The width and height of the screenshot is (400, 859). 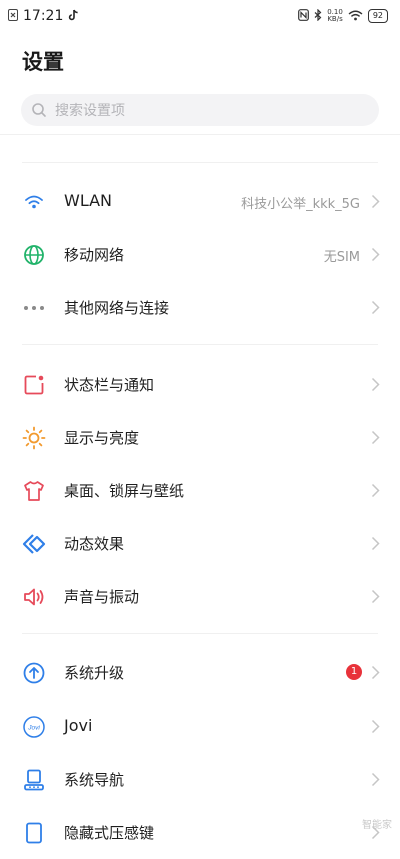 I want to click on settings-item-mobile-network: 移动网络 无SIM, so click(x=200, y=254).